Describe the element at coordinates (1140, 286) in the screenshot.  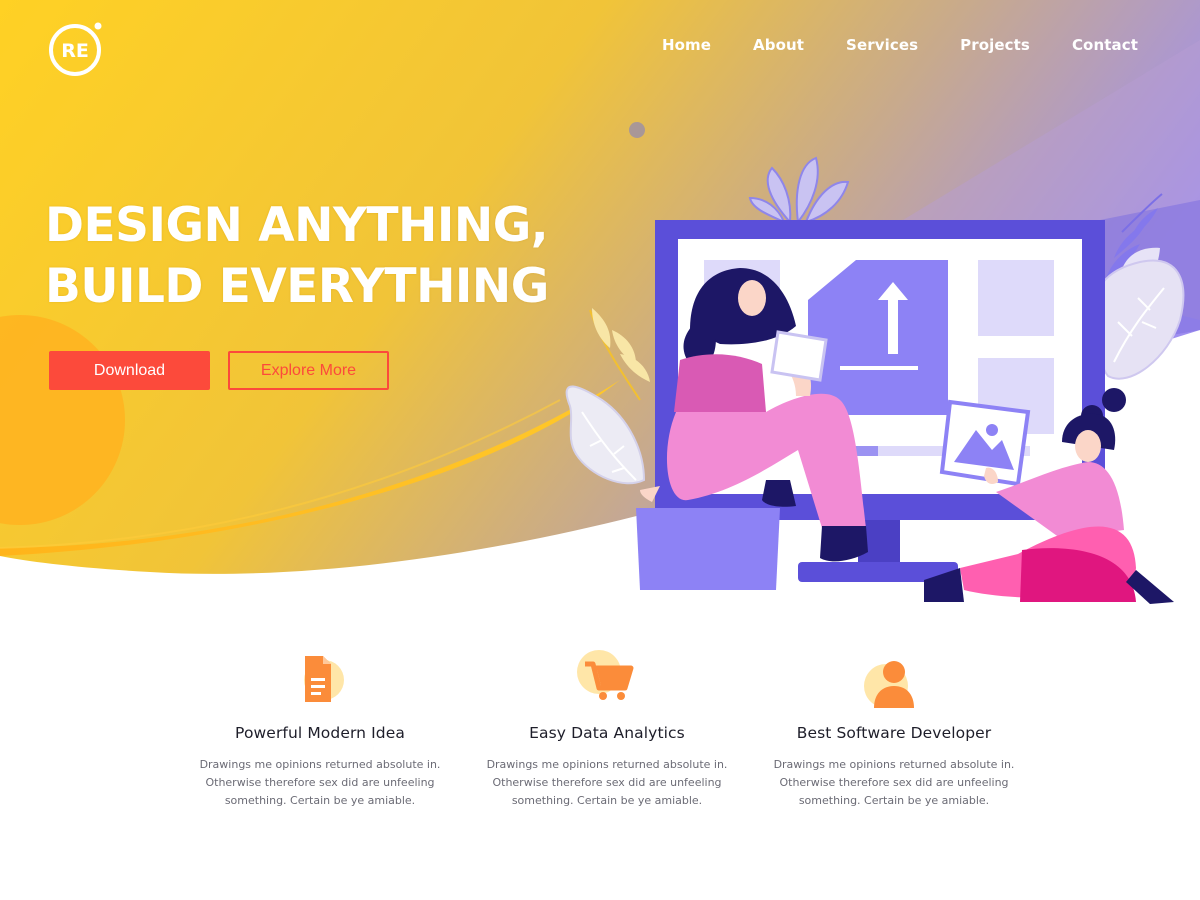
I see `plant-right-icon` at that location.